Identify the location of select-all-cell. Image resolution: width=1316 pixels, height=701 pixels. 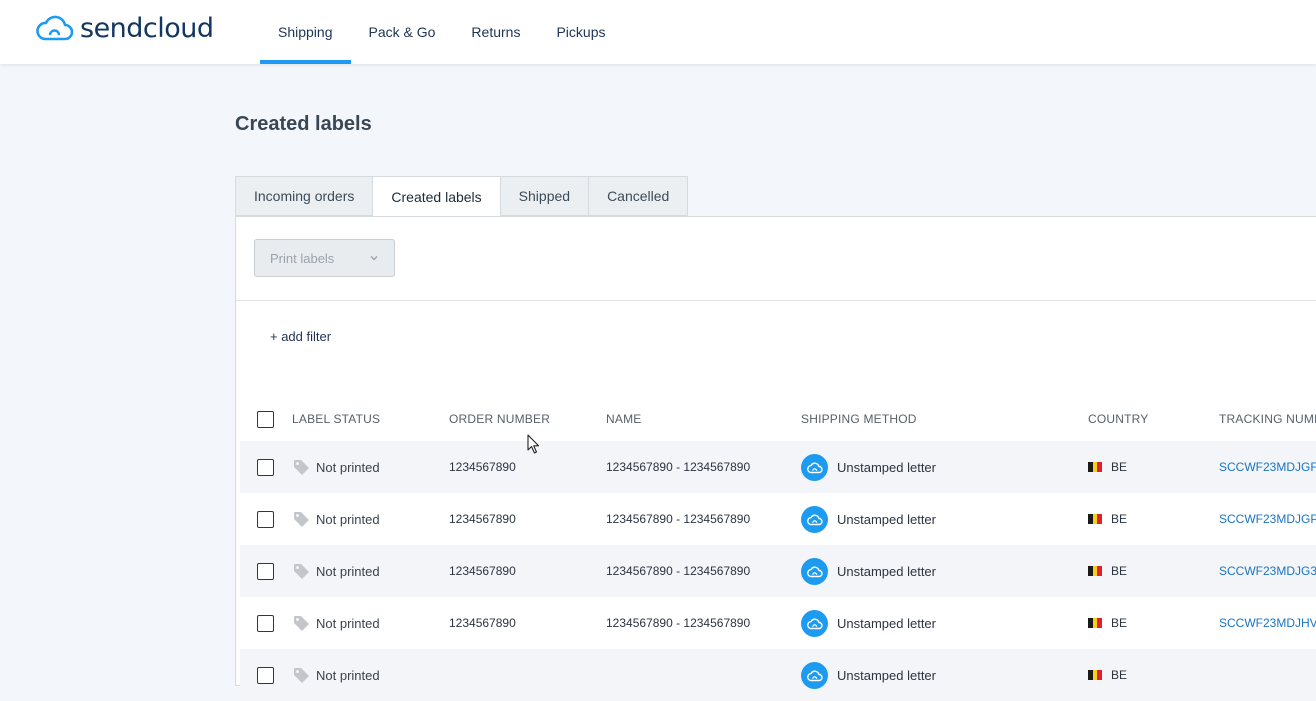
(265, 419).